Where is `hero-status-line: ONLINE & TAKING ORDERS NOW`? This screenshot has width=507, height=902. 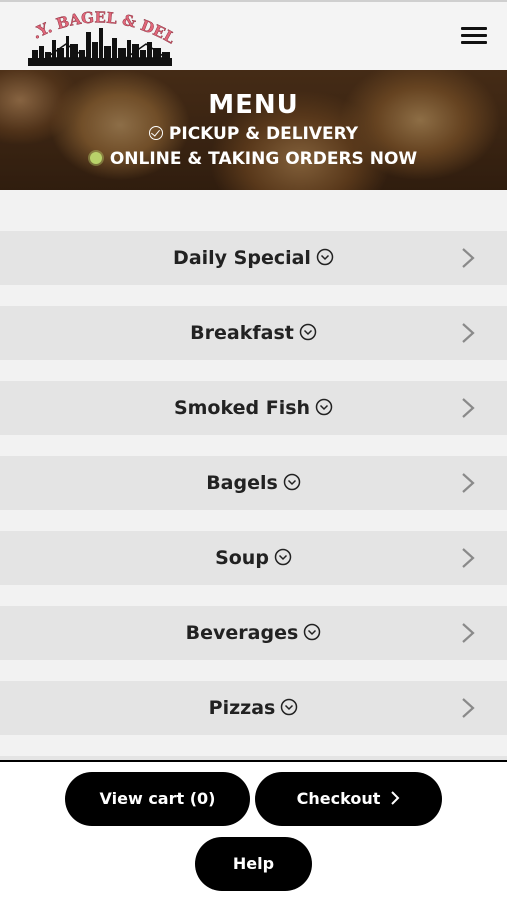
hero-status-line: ONLINE & TAKING ORDERS NOW is located at coordinates (253, 159).